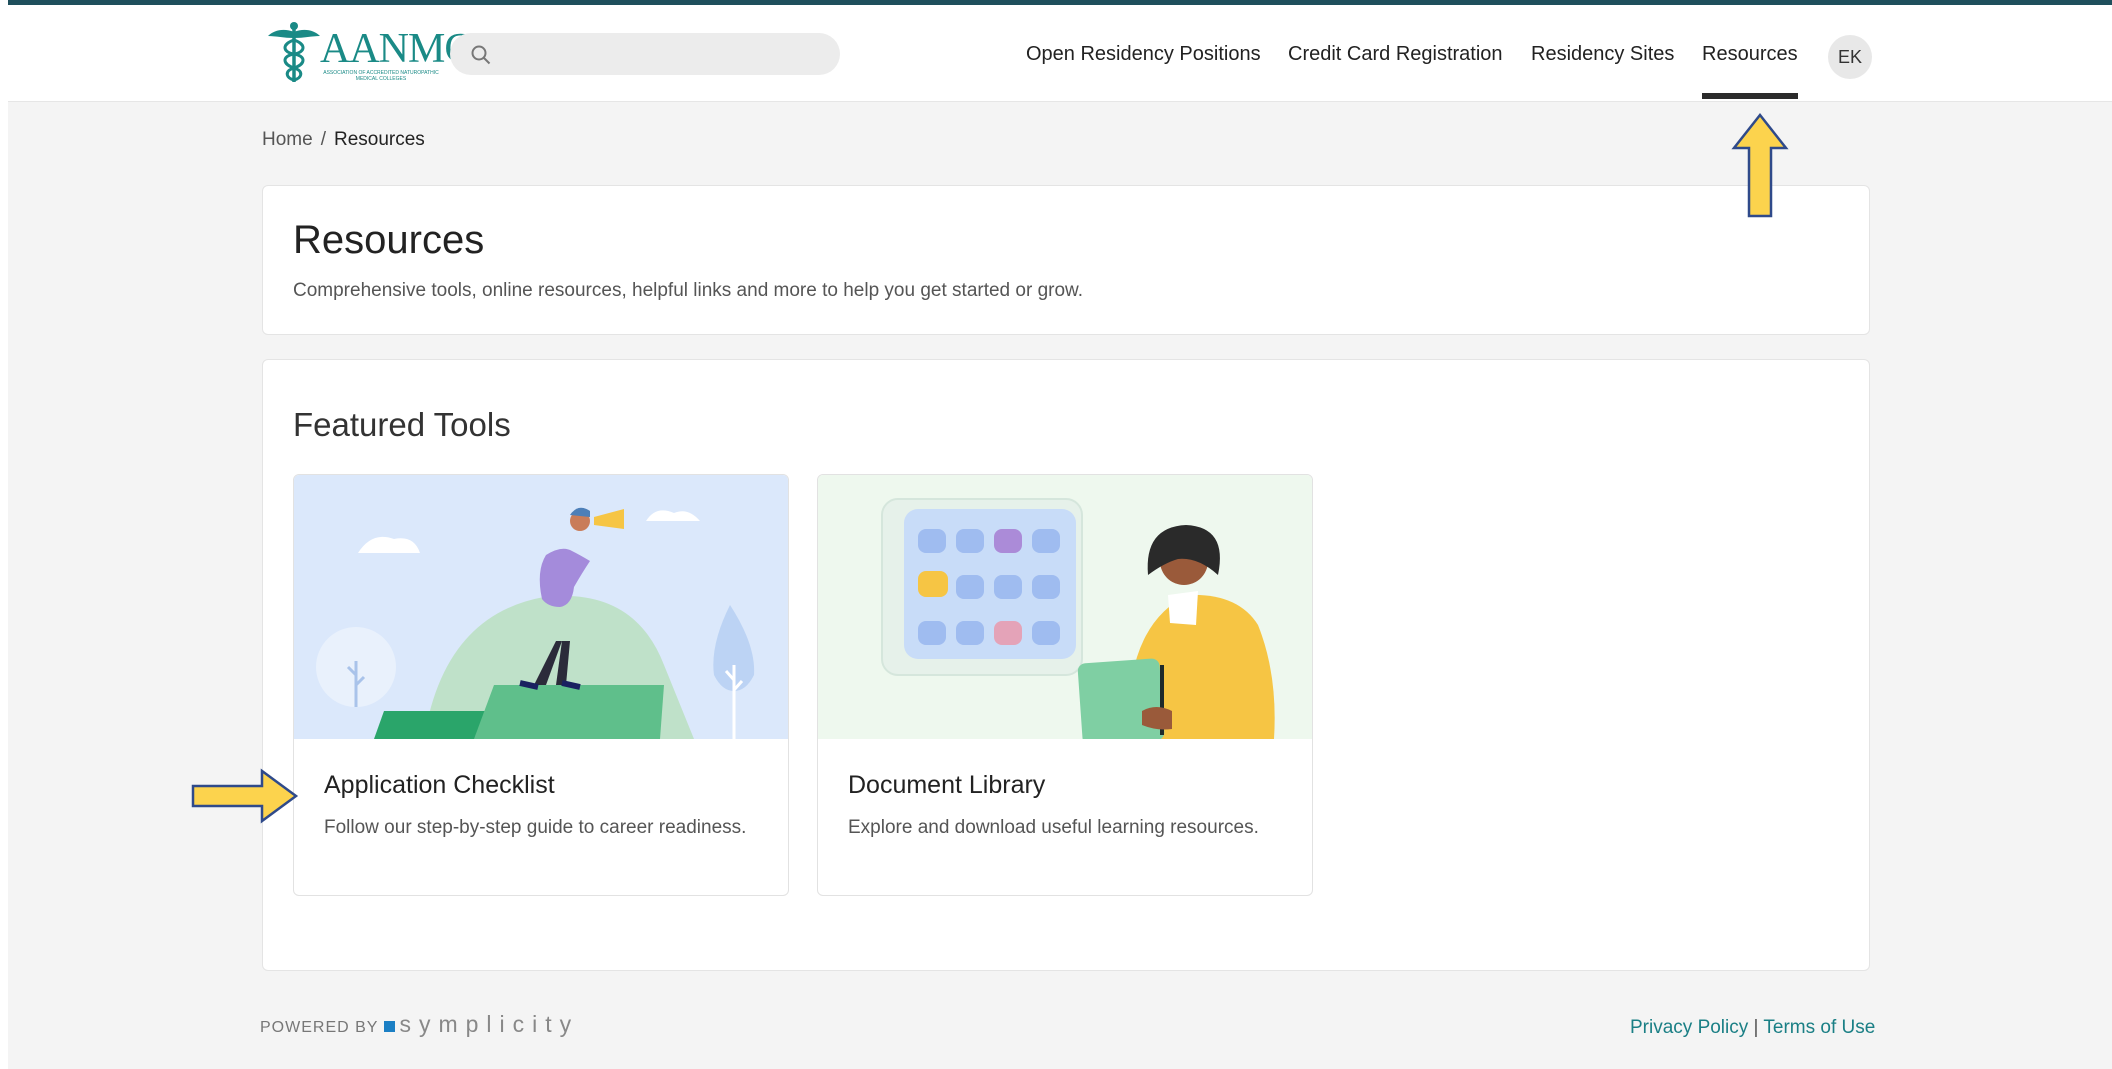 The image size is (2112, 1069). What do you see at coordinates (319, 1027) in the screenshot?
I see `powered-by-label: POWERED BY` at bounding box center [319, 1027].